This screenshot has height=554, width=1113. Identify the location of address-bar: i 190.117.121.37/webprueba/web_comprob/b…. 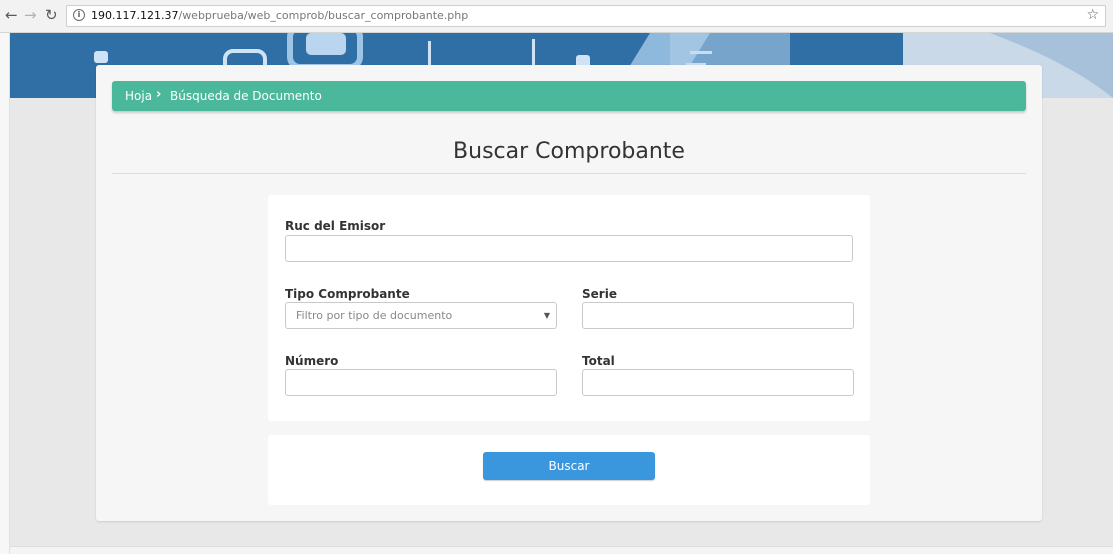
(586, 16).